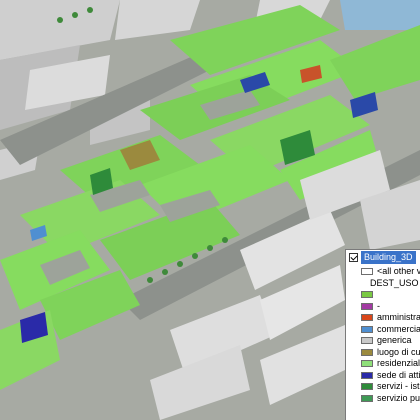  I want to click on legend-row: luogo di cult, so click(383, 353).